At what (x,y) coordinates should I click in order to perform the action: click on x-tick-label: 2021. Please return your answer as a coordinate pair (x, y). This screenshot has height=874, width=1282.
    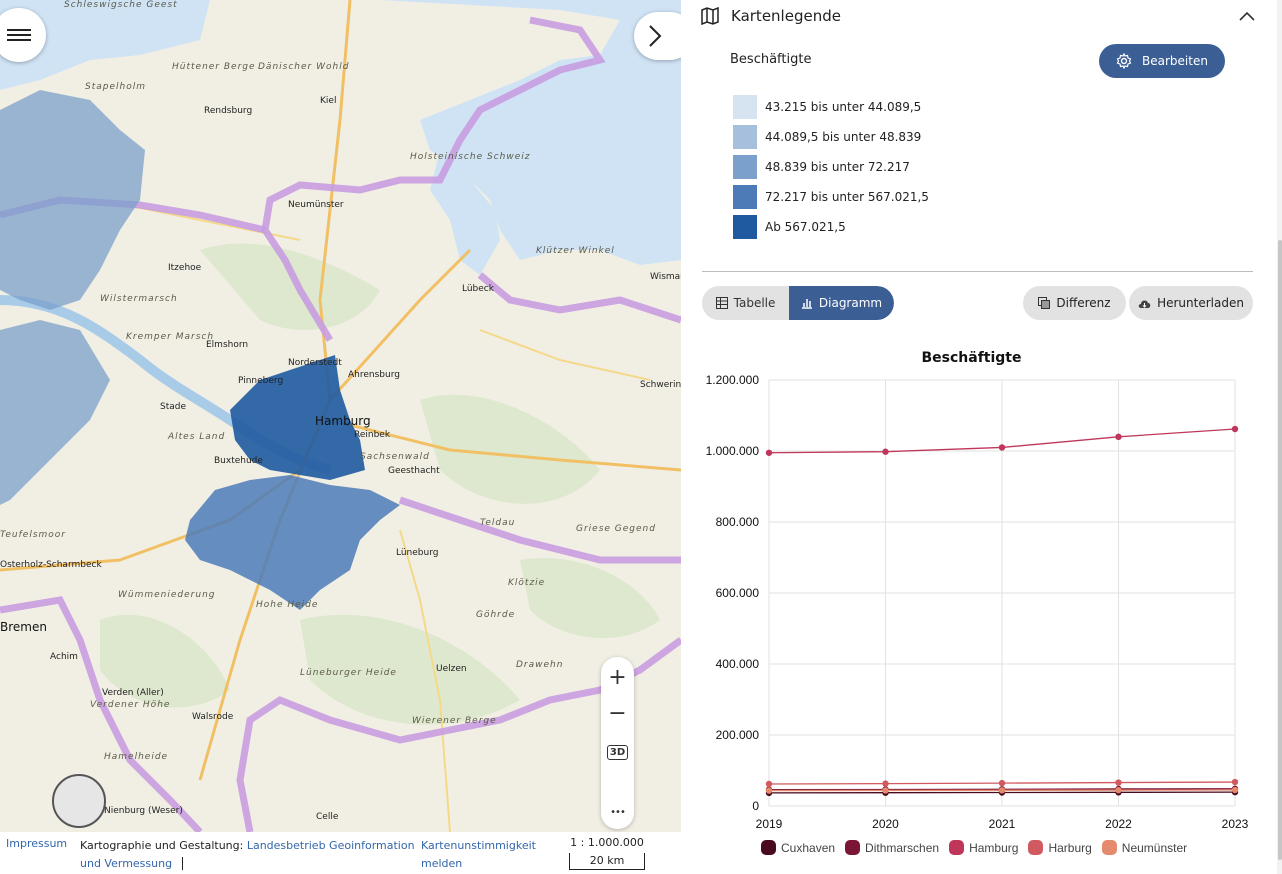
    Looking at the image, I should click on (1002, 824).